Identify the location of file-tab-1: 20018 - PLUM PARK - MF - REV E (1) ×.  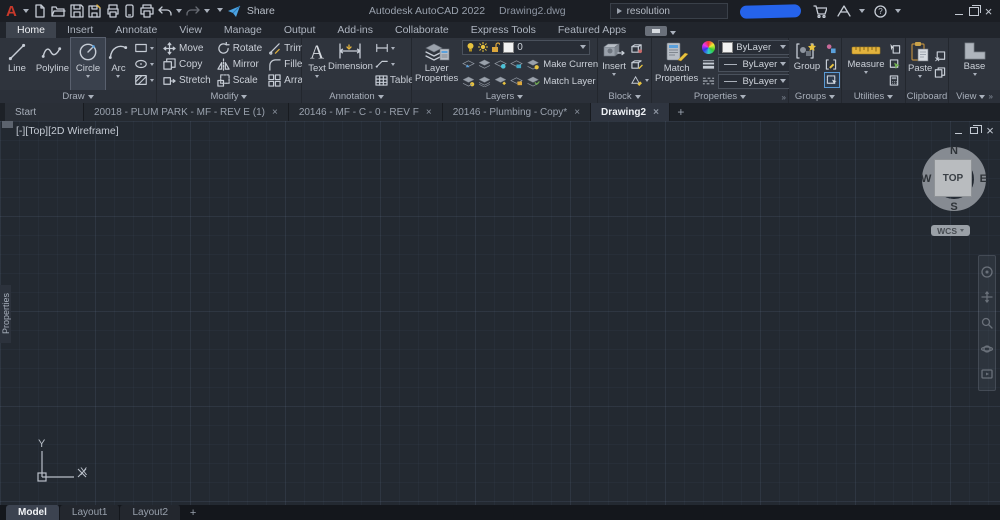
(186, 112).